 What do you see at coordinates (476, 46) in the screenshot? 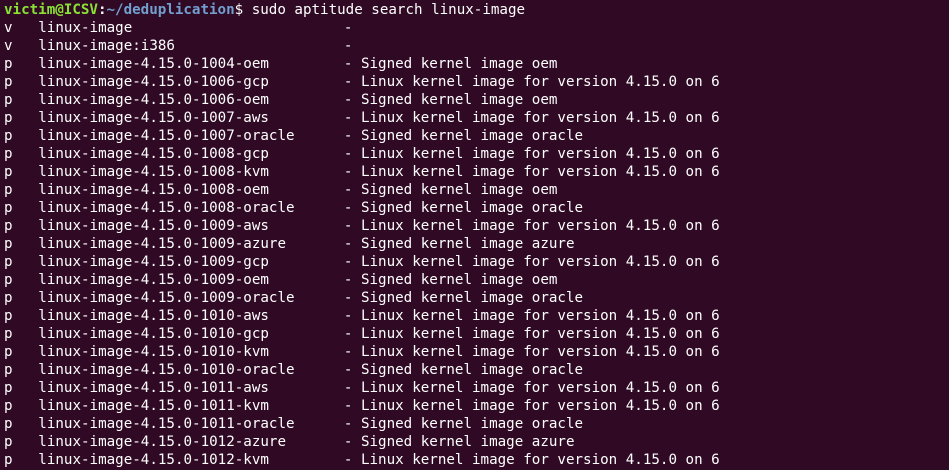
I see `result-row: v linux-image:i386 -` at bounding box center [476, 46].